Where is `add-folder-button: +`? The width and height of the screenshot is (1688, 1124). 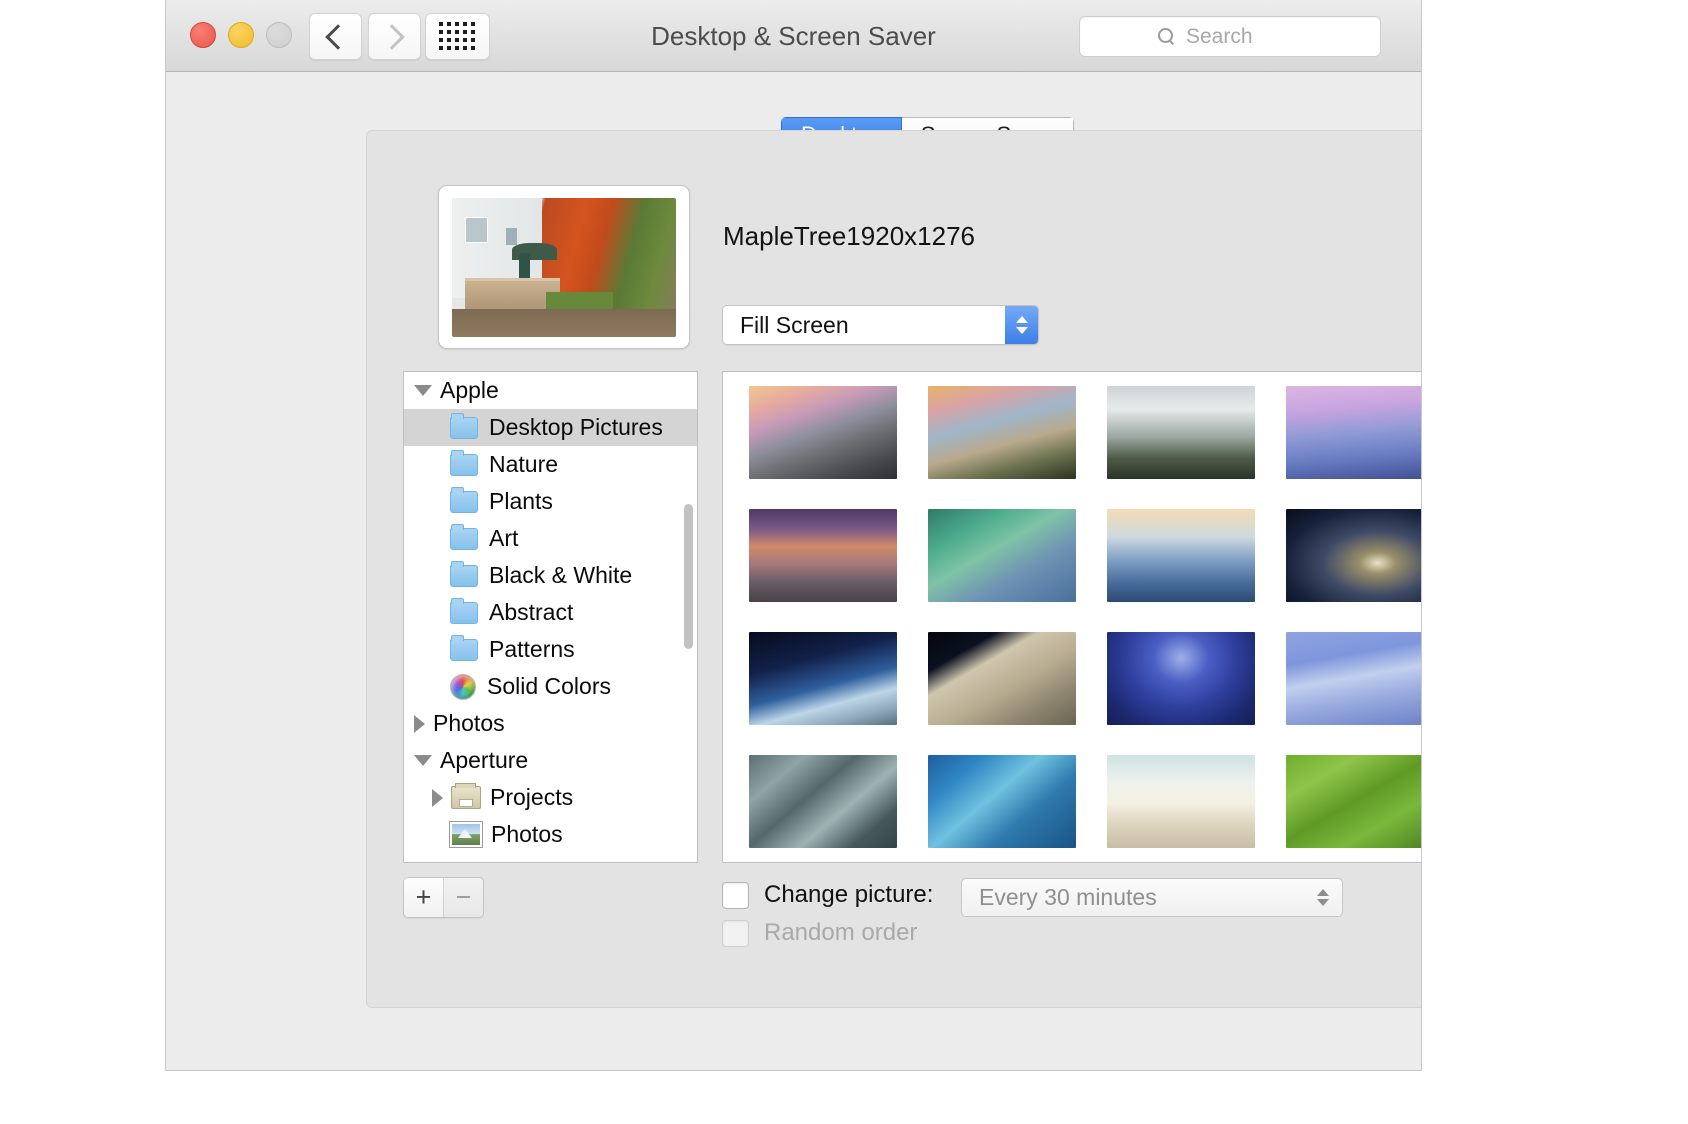 add-folder-button: + is located at coordinates (423, 897).